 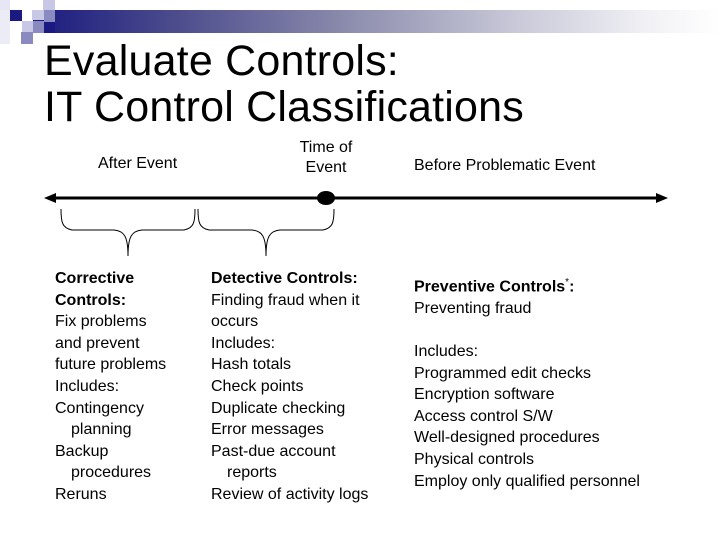 I want to click on detective-heading: Detective Controls:, so click(x=284, y=278).